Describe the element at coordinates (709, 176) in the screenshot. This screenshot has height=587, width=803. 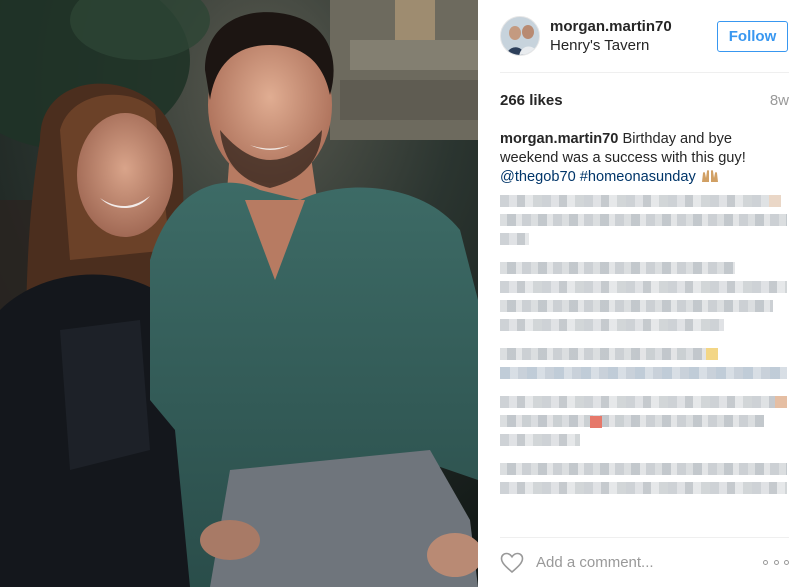
I see `raised-hands-emoji-icon` at that location.